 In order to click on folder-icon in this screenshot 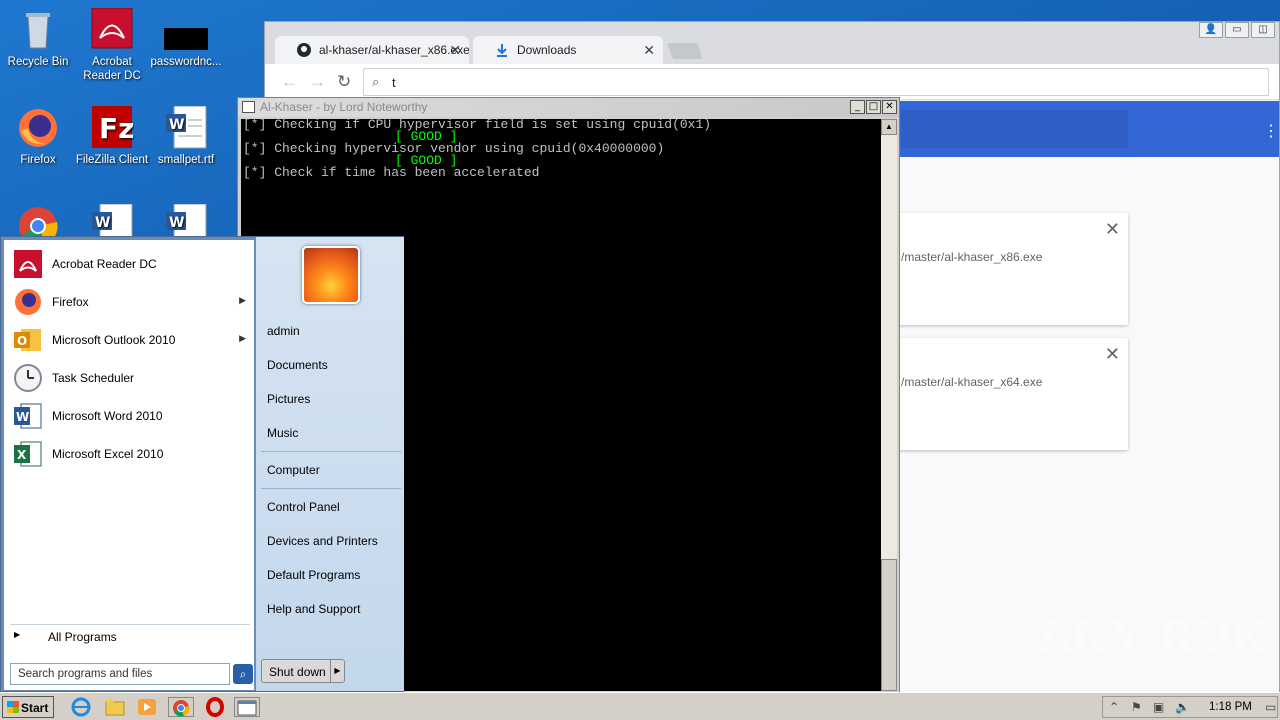, I will do `click(115, 707)`.